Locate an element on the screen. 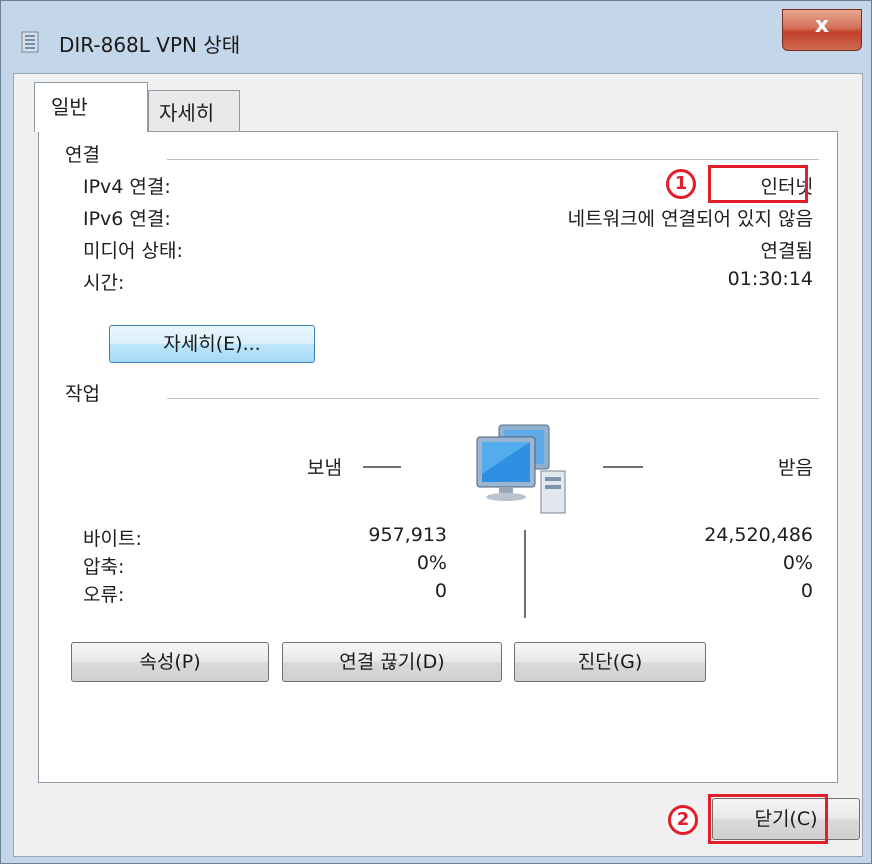 The width and height of the screenshot is (872, 864). sent-connector-line is located at coordinates (382, 467).